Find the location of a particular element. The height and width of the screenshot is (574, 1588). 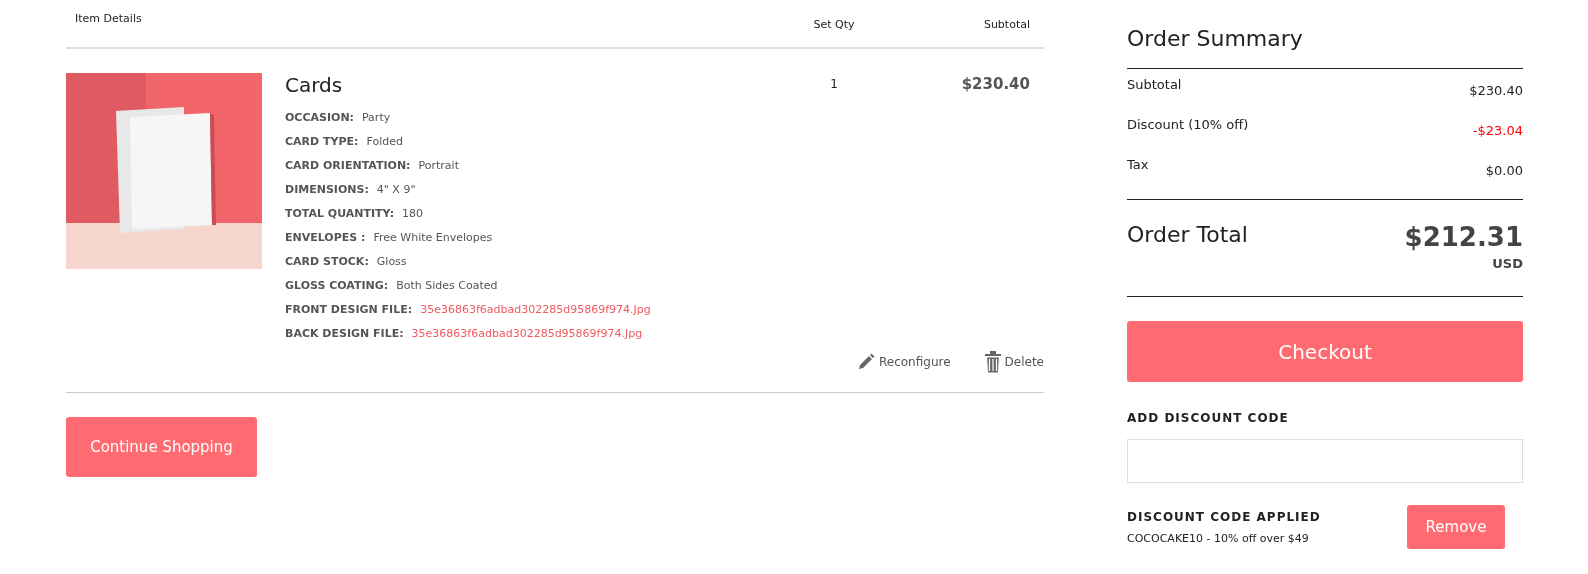

total-amount: $212.31 is located at coordinates (1463, 237).